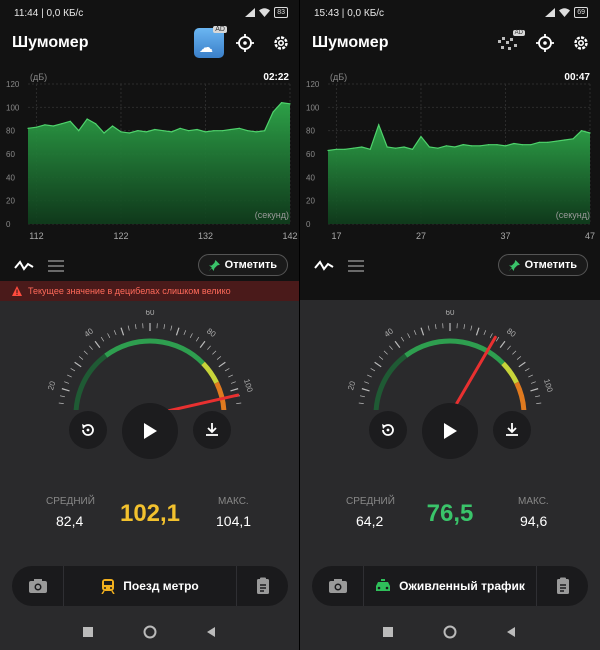  Describe the element at coordinates (511, 39) in the screenshot. I see `pixel-art-icon` at that location.